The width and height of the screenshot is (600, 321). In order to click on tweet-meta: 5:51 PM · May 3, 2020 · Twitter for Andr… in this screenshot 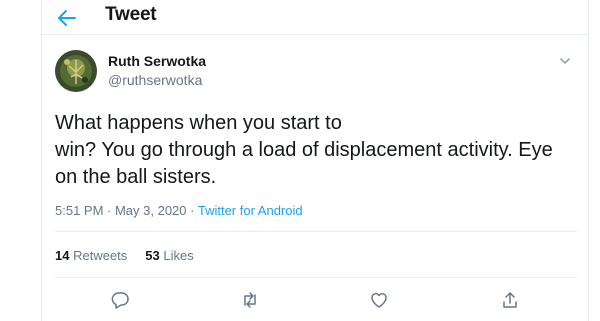, I will do `click(179, 210)`.